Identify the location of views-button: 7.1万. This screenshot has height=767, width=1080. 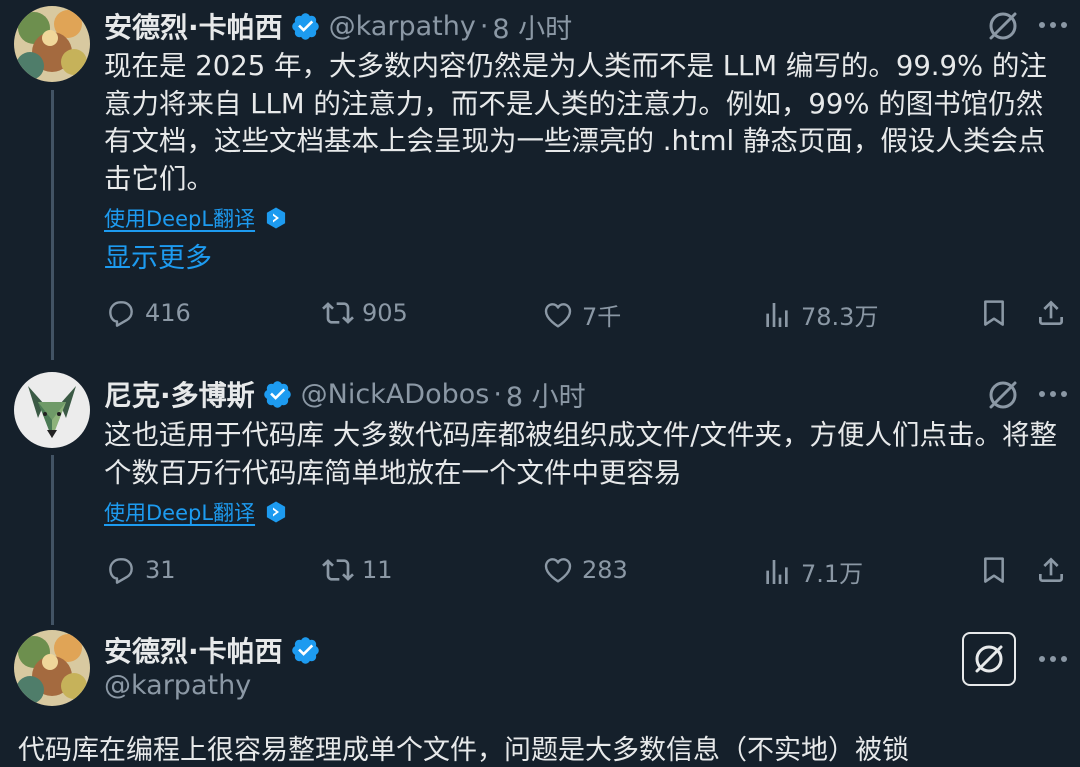
(812, 571).